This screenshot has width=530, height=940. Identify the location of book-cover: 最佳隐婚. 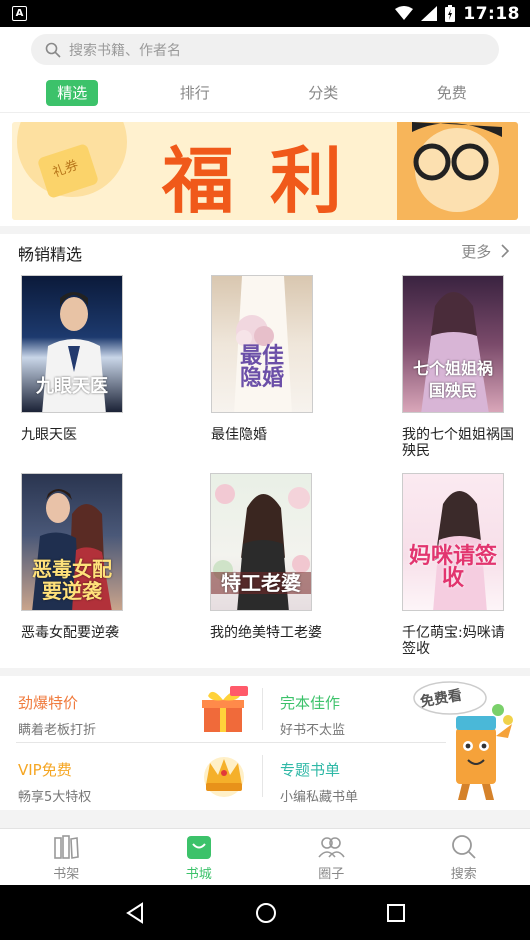
(262, 344).